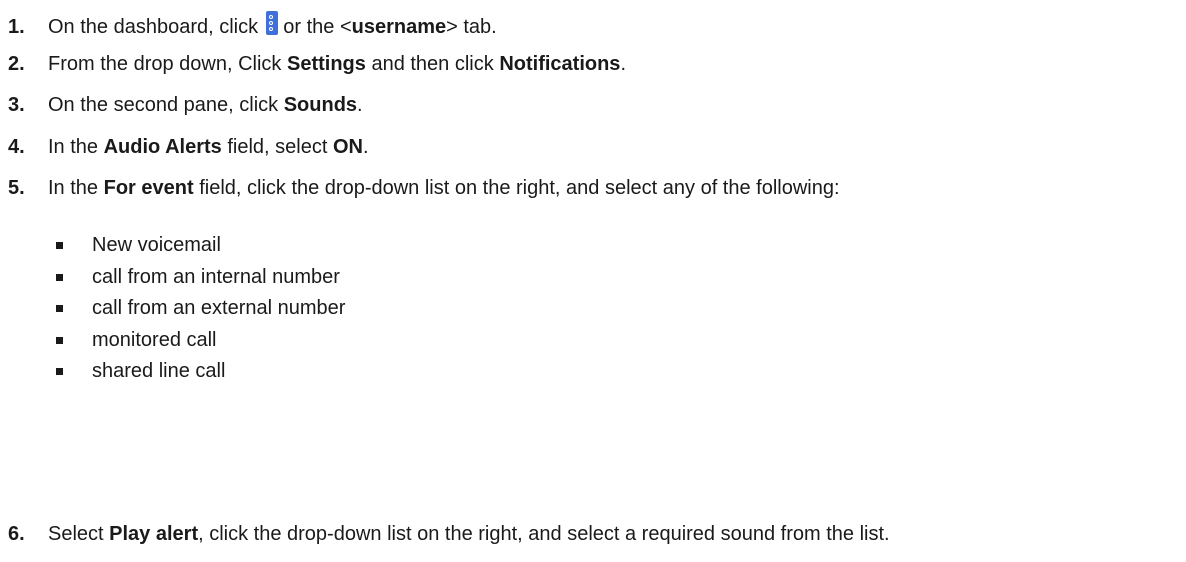  I want to click on step-emphasis: Audio Alerts, so click(162, 147).